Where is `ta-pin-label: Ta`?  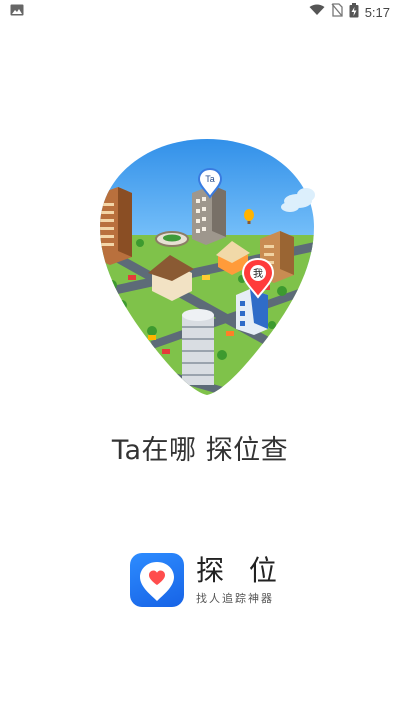 ta-pin-label: Ta is located at coordinates (210, 179).